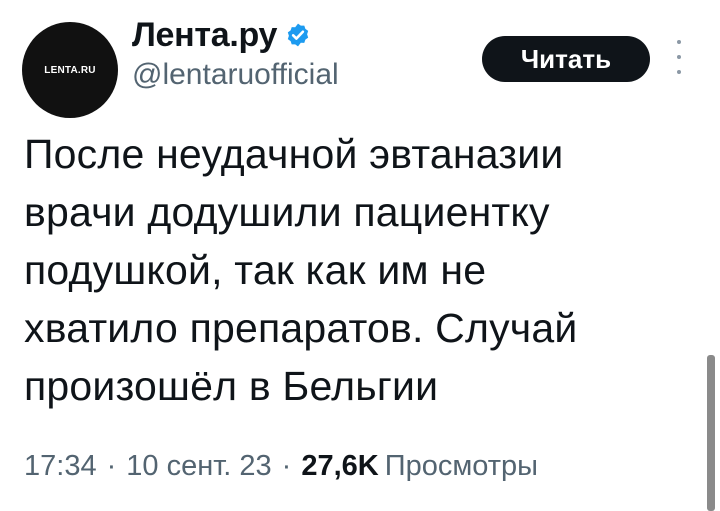 The height and width of the screenshot is (511, 720). What do you see at coordinates (711, 433) in the screenshot?
I see `scrollbar-thumb` at bounding box center [711, 433].